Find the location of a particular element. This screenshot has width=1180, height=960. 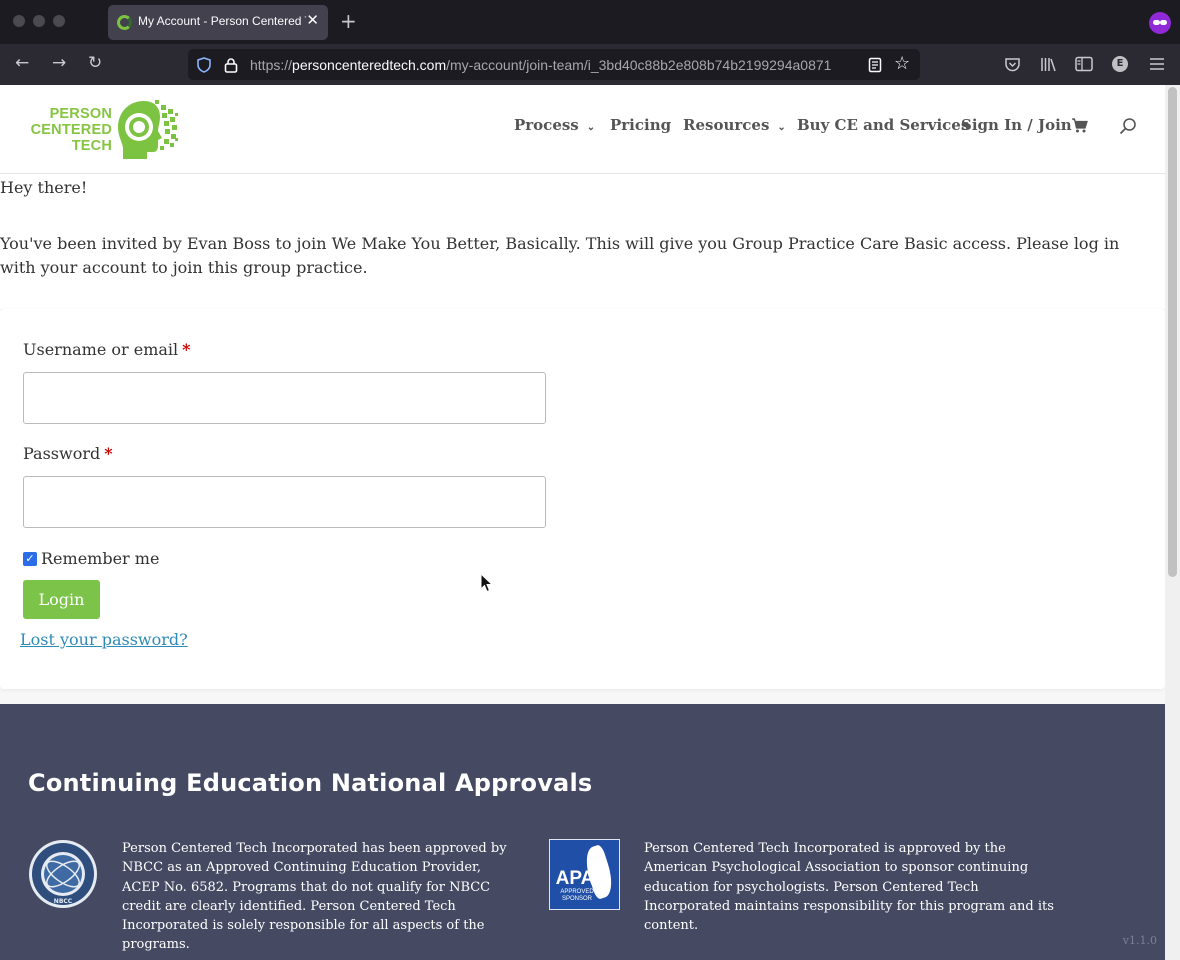

version-label: v1.1.0 is located at coordinates (1139, 940).